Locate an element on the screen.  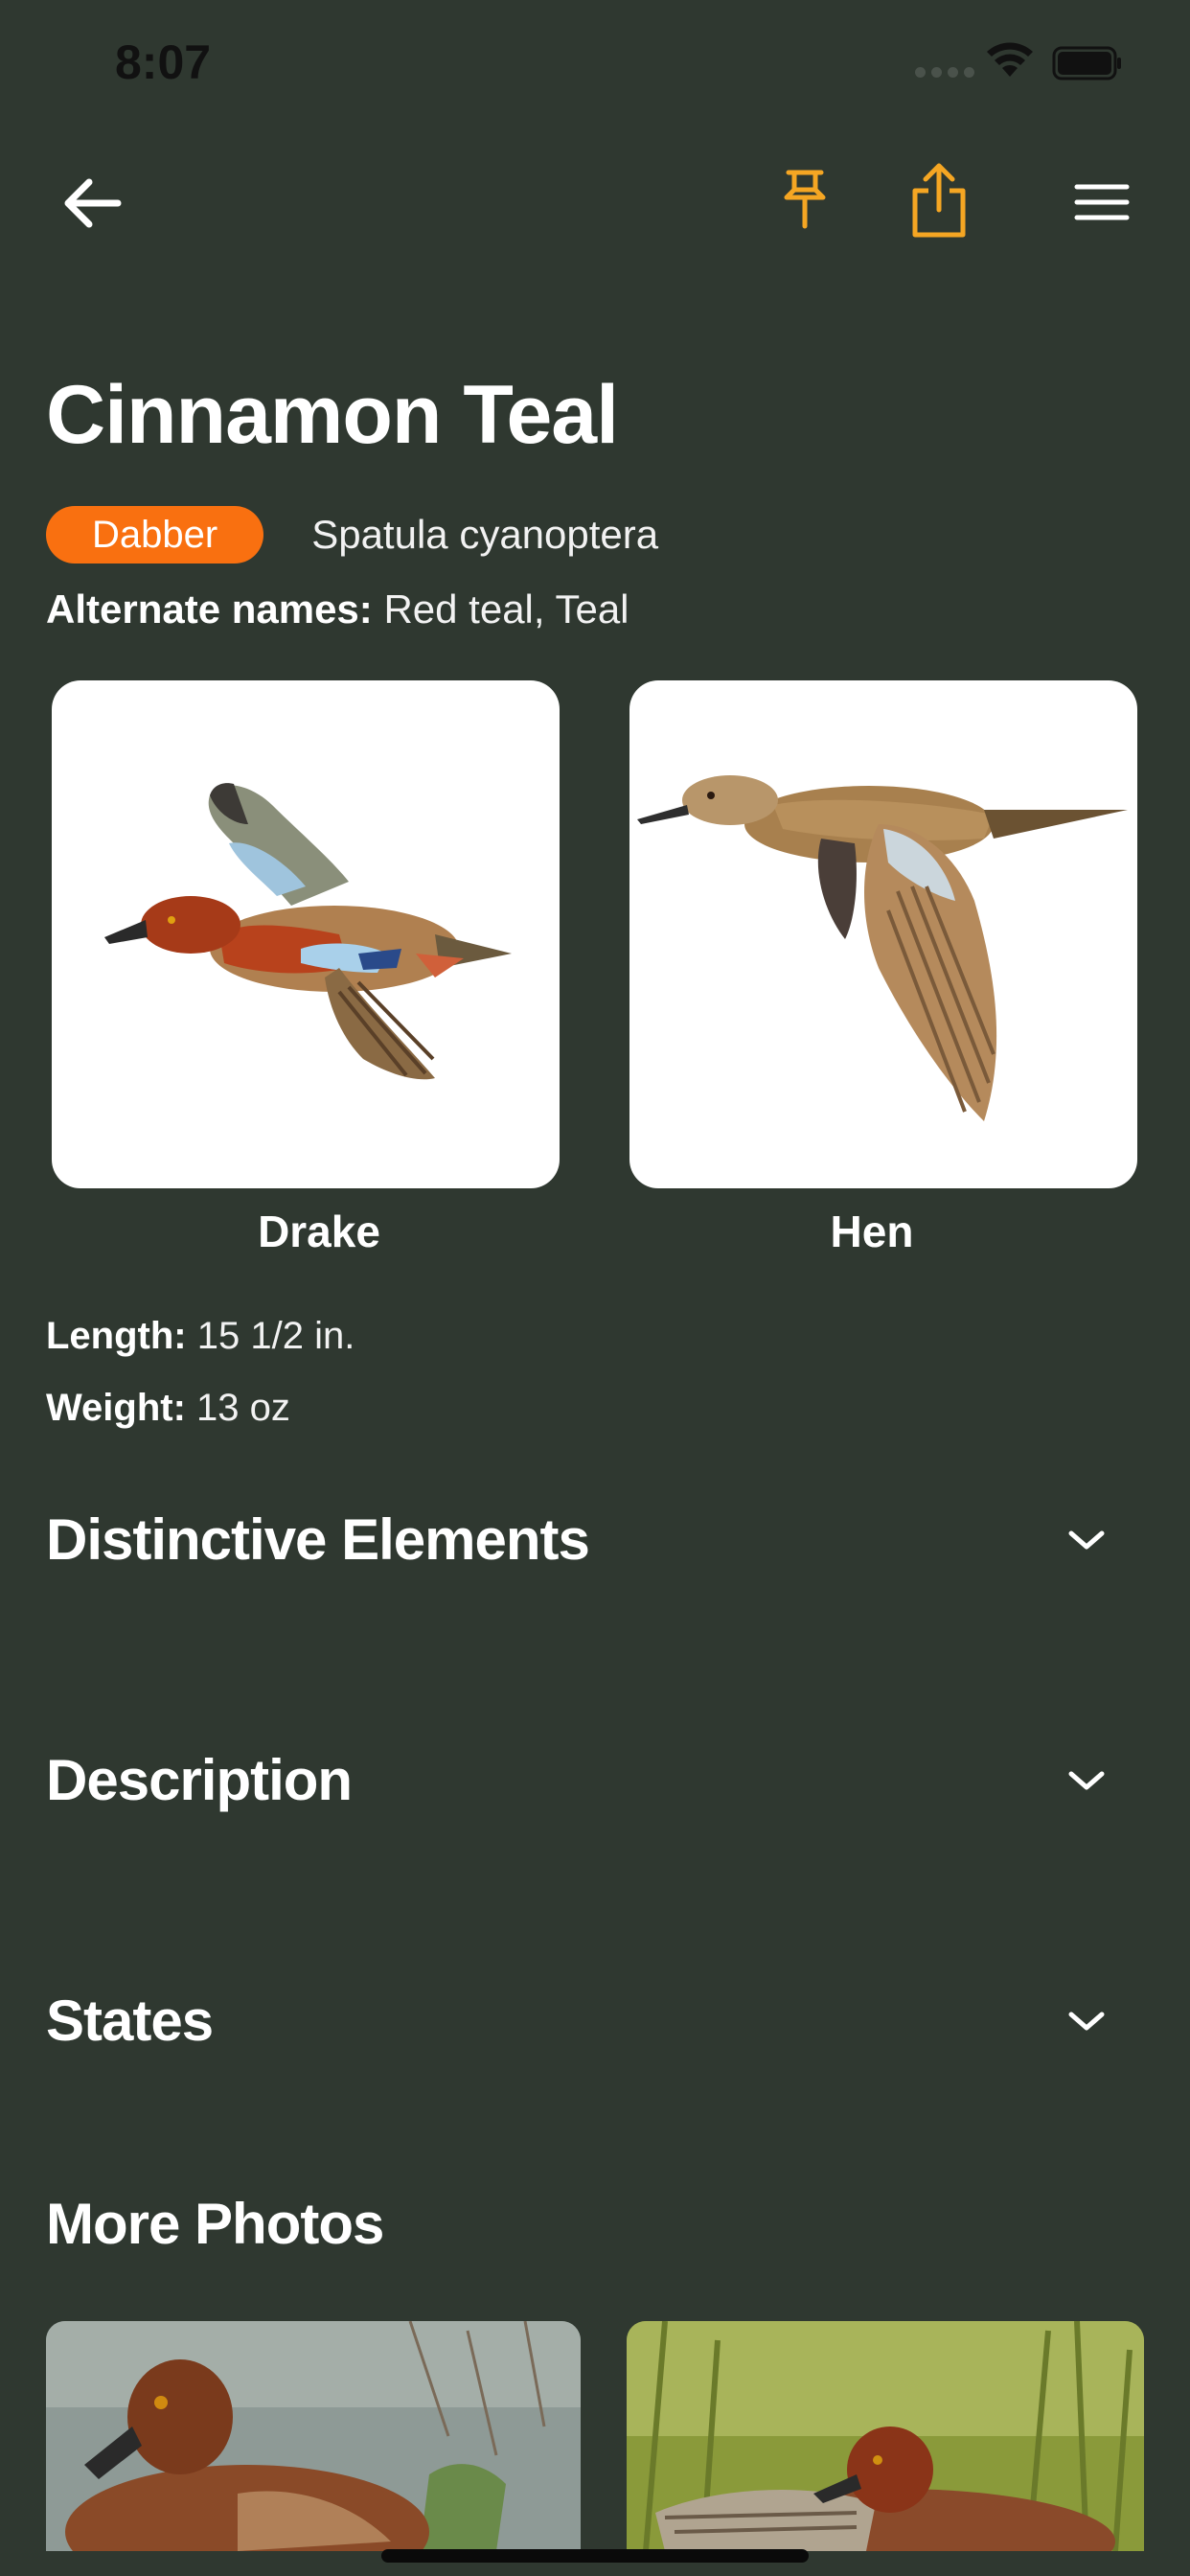
alternate-names-label: Alternate names: is located at coordinates (210, 609).